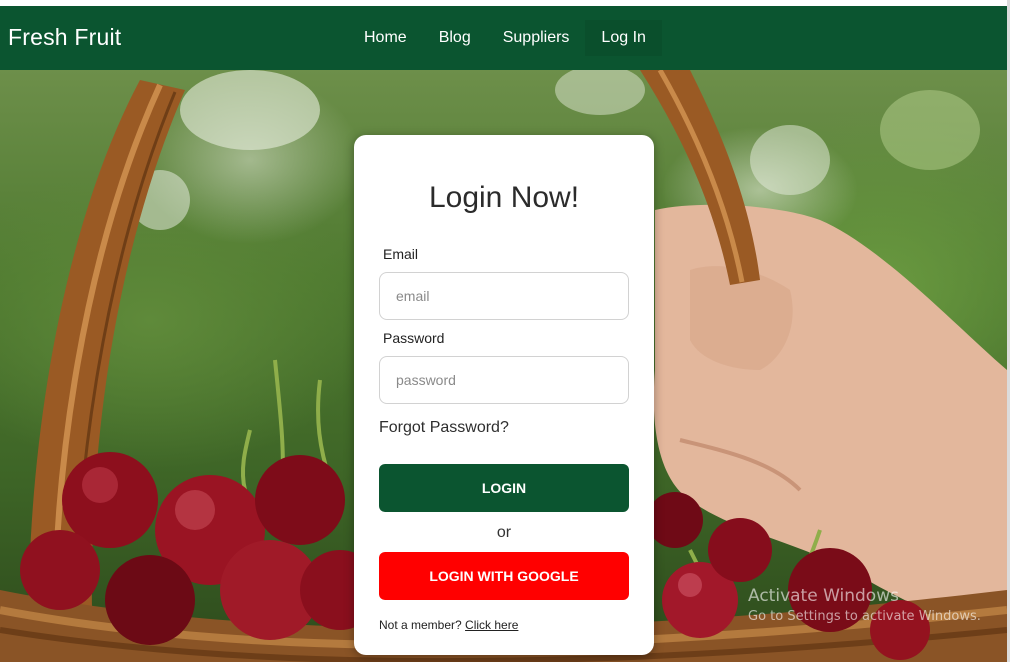 This screenshot has width=1010, height=662. Describe the element at coordinates (491, 625) in the screenshot. I see `signup-link: Click here` at that location.